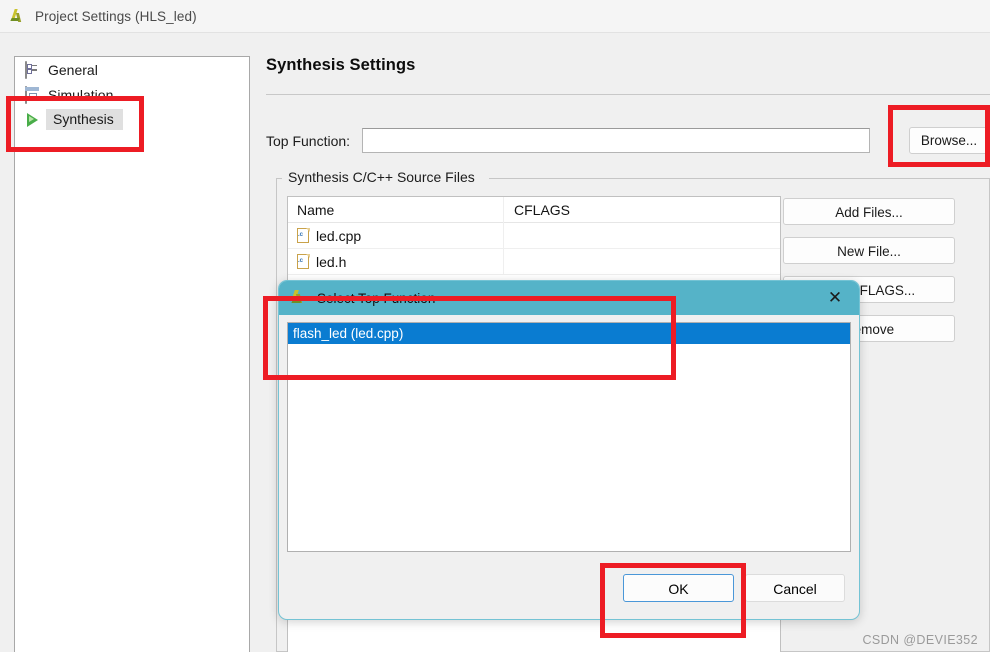 This screenshot has width=990, height=652. What do you see at coordinates (341, 65) in the screenshot?
I see `page-title: Synthesis Settings` at bounding box center [341, 65].